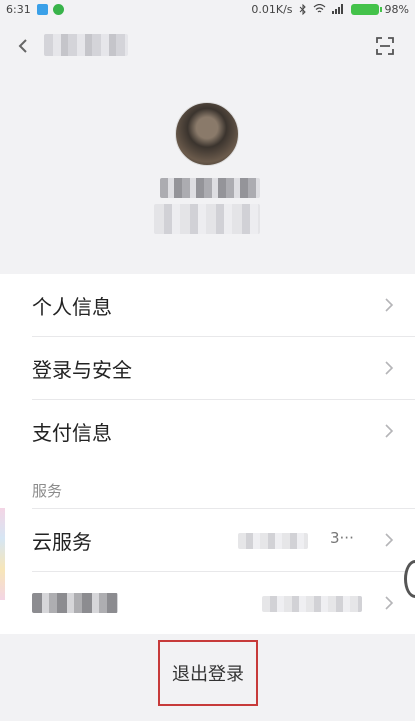 The image size is (415, 721). Describe the element at coordinates (207, 305) in the screenshot. I see `menu-item-personal-info: 个人信息` at that location.